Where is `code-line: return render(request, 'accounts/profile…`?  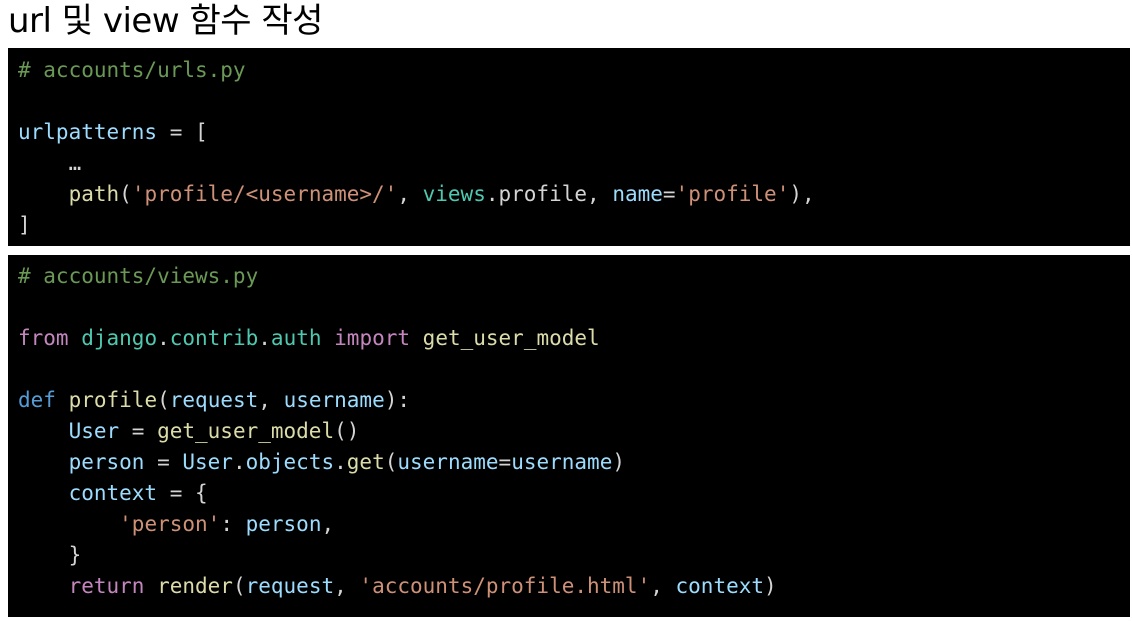 code-line: return render(request, 'accounts/profile… is located at coordinates (574, 586).